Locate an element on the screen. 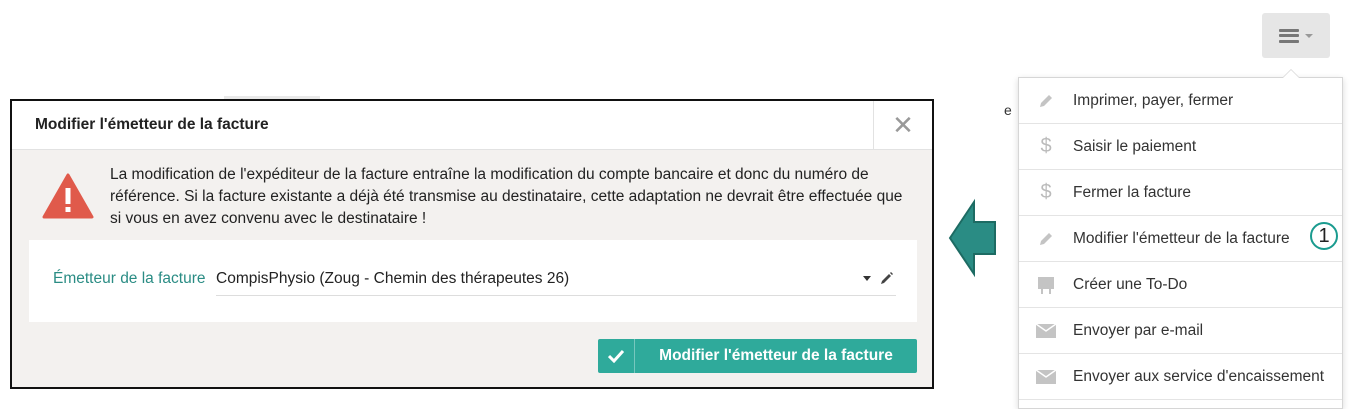 The height and width of the screenshot is (409, 1358). modal-header: Modifier l'émetteur de la facture ✕ is located at coordinates (472, 125).